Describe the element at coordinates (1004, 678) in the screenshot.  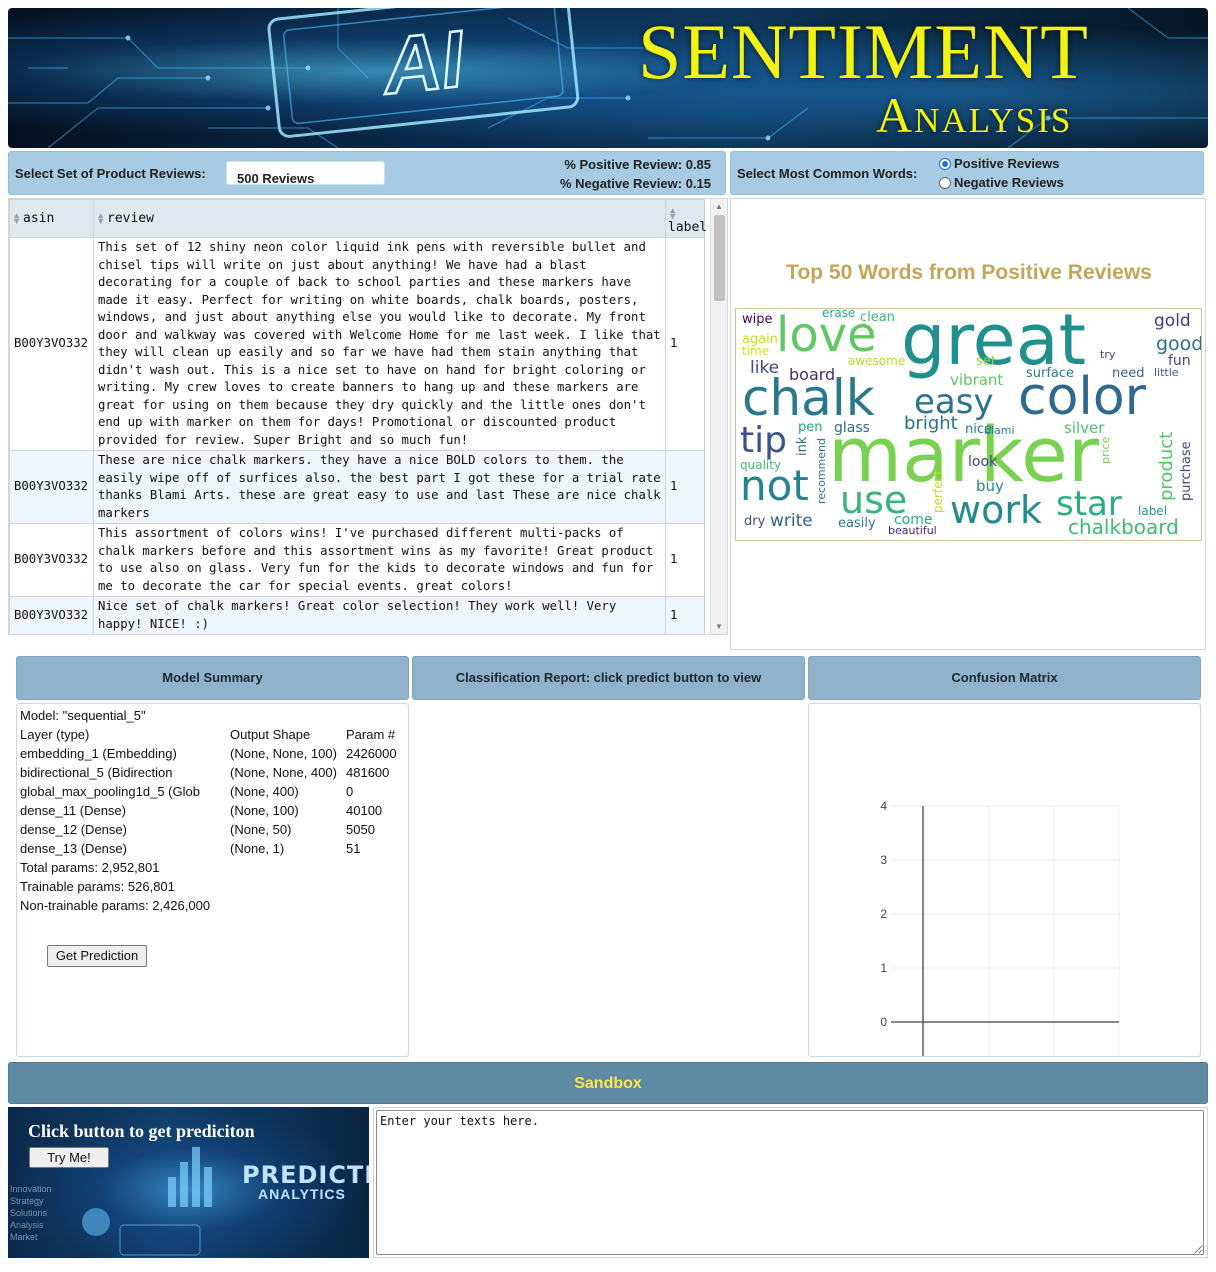
I see `confusion-matrix-header: Confusion Matrix` at that location.